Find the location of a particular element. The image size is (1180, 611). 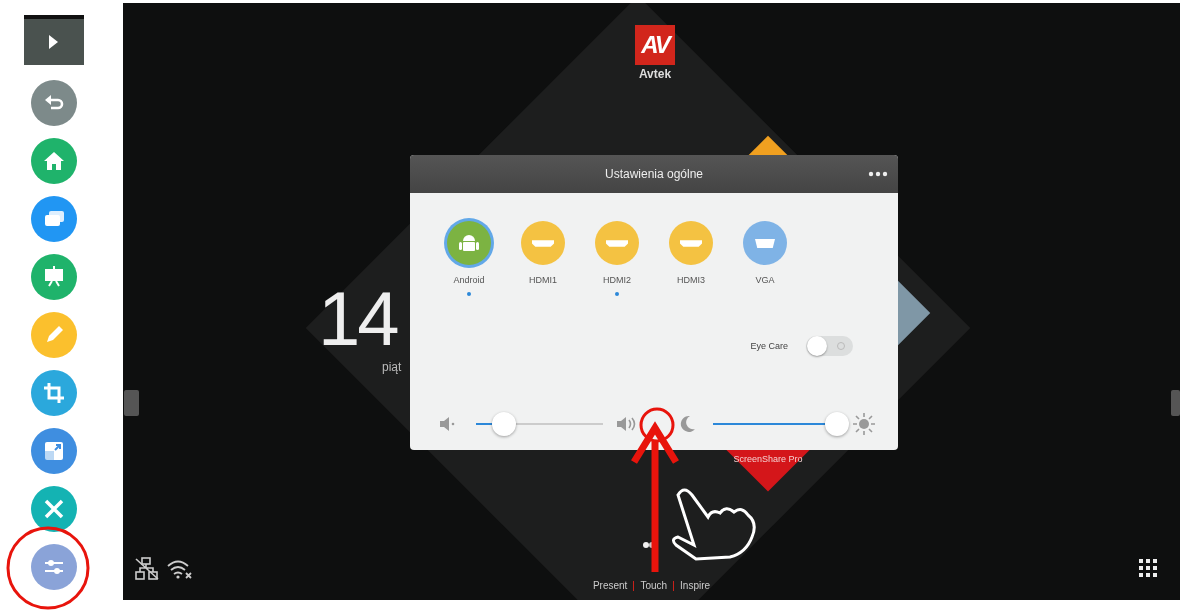

logo-icon: AV is located at coordinates (655, 45).